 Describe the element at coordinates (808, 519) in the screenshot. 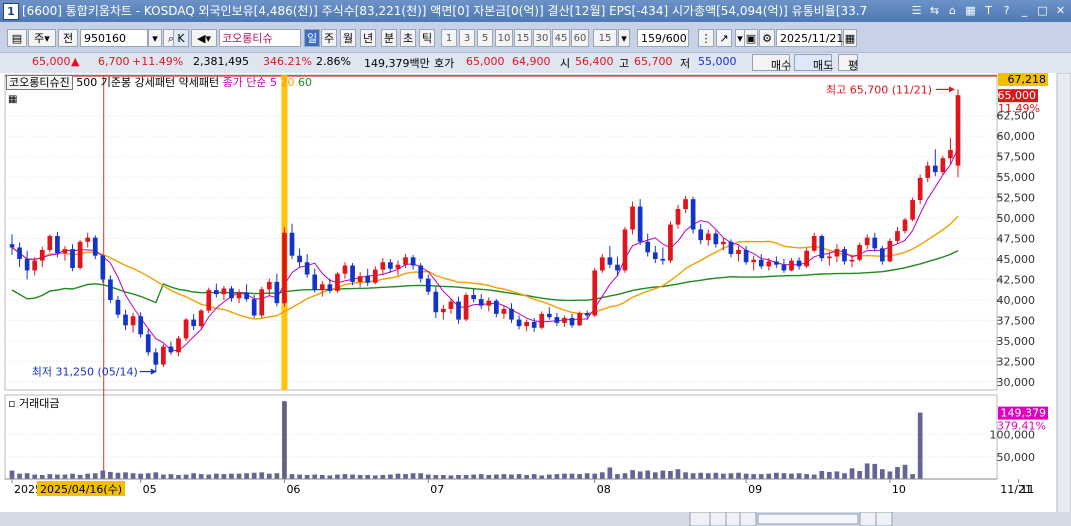

I see `scrollbar` at that location.